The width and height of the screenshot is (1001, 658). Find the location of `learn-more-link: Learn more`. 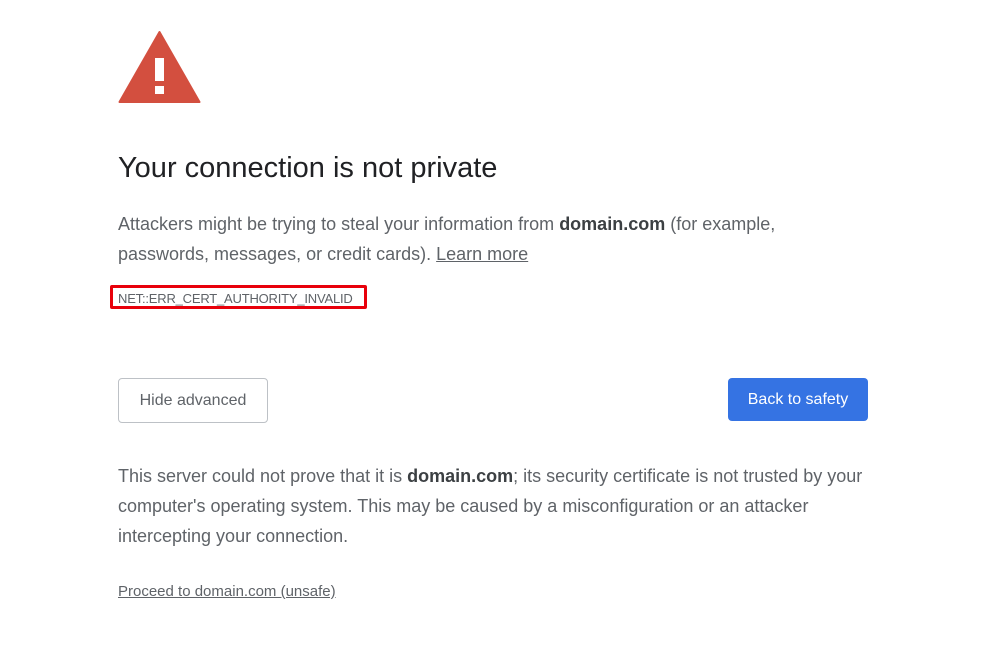

learn-more-link: Learn more is located at coordinates (482, 254).